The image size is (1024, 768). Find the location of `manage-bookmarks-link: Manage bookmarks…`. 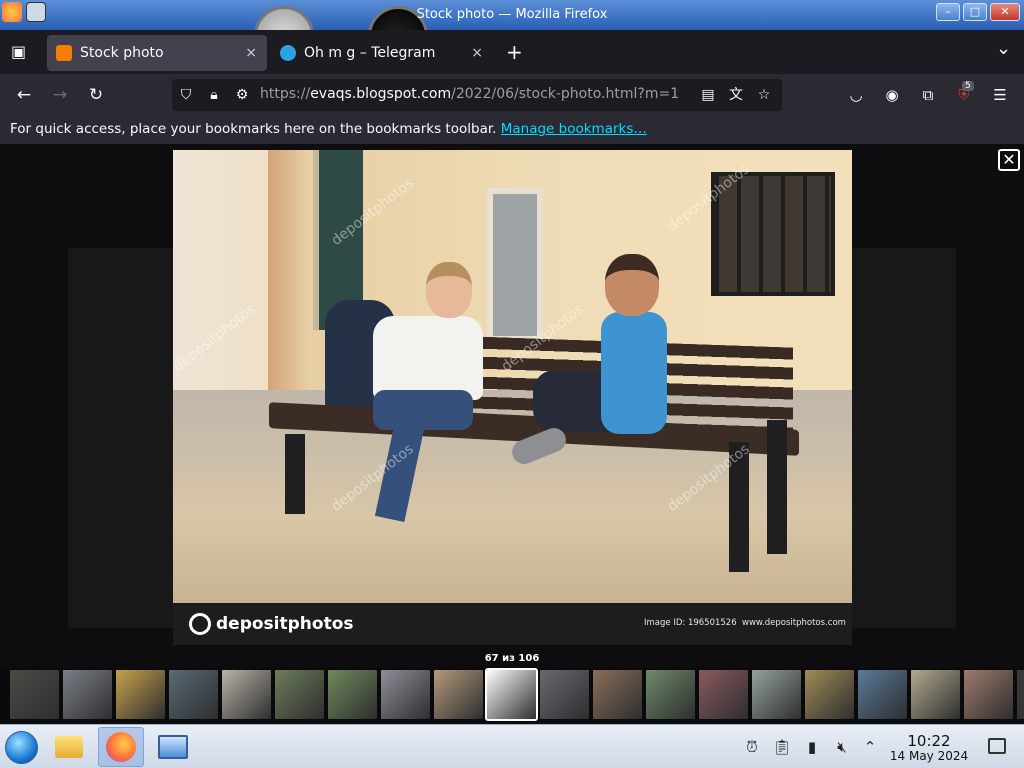

manage-bookmarks-link: Manage bookmarks… is located at coordinates (574, 129).